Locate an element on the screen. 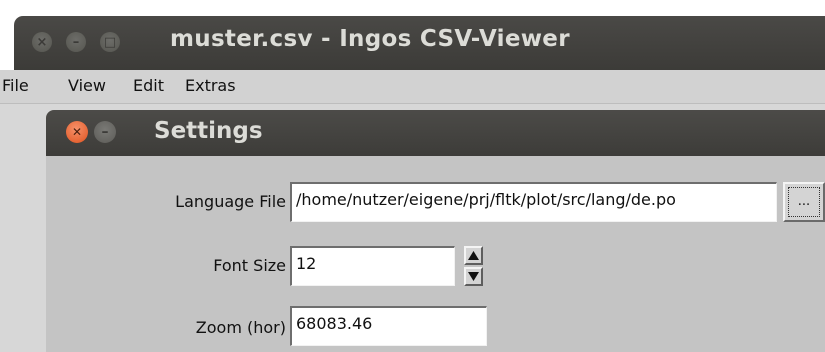 The image size is (825, 352). font-size-decrement-button is located at coordinates (473, 276).